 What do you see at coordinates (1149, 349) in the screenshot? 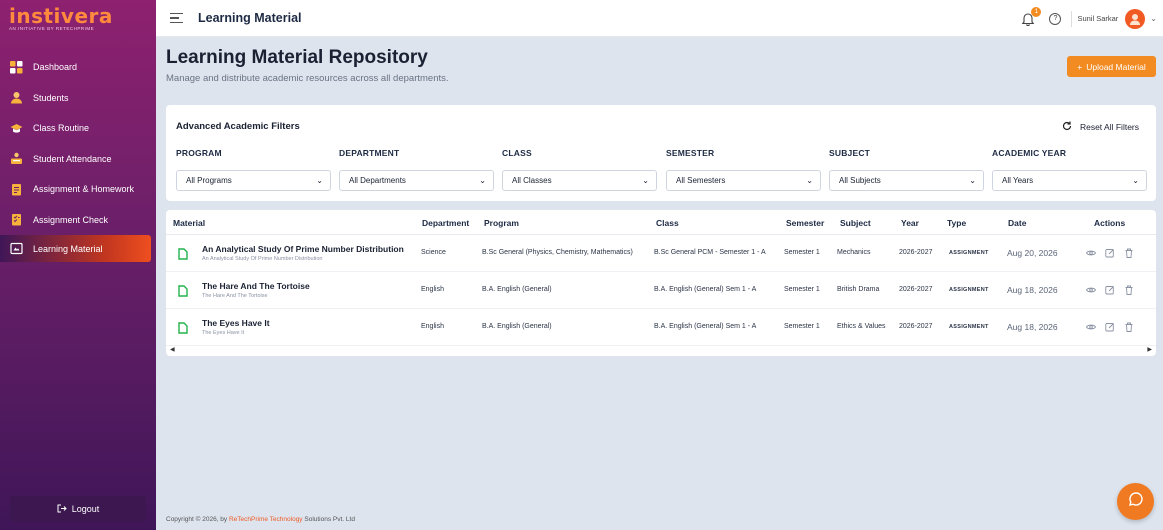
I see `scroll-right-arrow-icon: ▶` at bounding box center [1149, 349].